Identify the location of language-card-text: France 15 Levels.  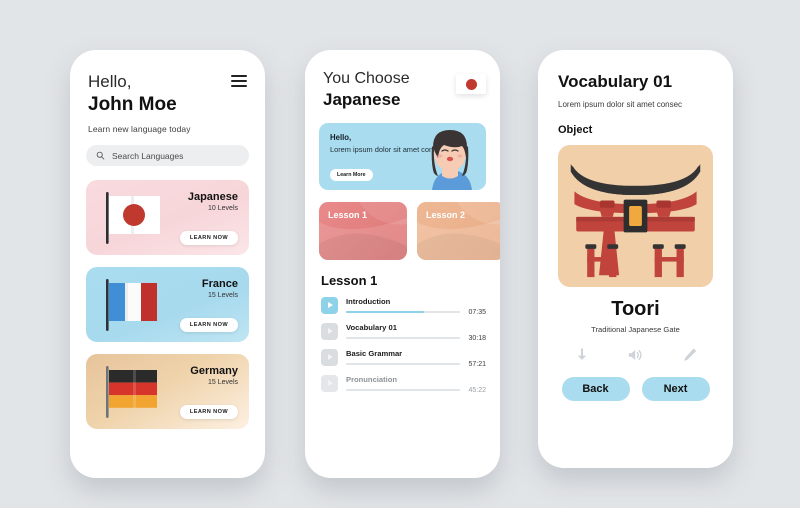
(220, 288).